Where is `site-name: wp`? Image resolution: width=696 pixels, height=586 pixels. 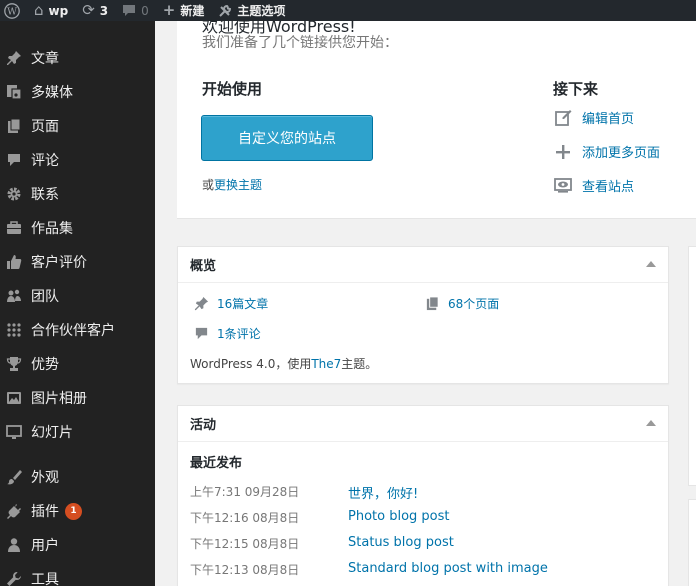
site-name: wp is located at coordinates (58, 10).